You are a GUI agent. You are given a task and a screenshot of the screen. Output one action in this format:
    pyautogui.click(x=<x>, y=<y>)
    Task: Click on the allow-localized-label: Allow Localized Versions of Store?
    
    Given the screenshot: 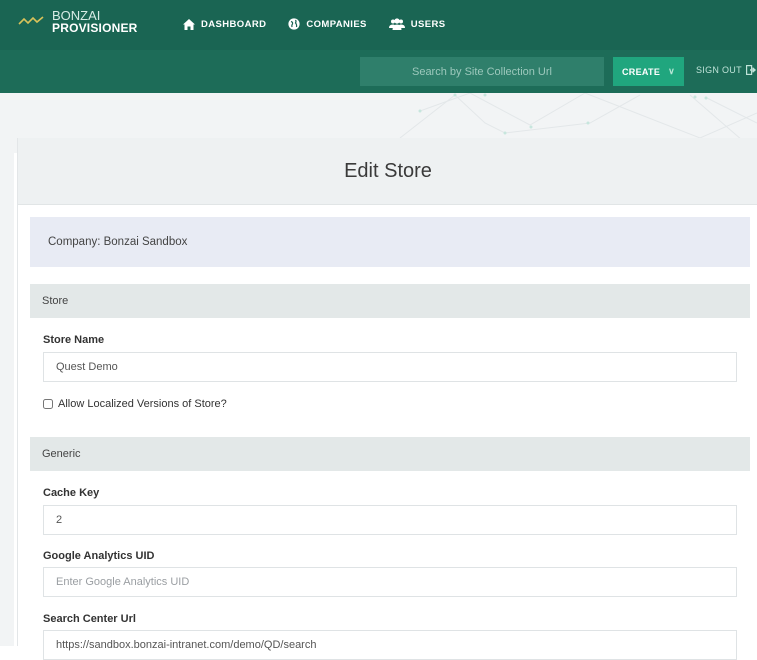 What is the action you would take?
    pyautogui.click(x=142, y=404)
    